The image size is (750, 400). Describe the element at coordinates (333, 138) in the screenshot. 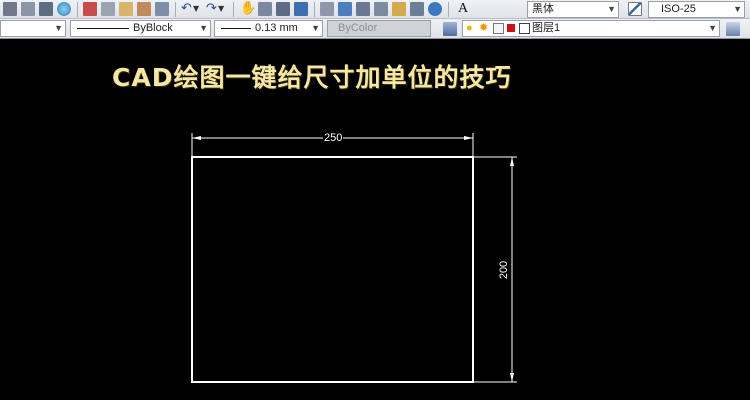

I see `horizontal-dimension-text: 250` at that location.